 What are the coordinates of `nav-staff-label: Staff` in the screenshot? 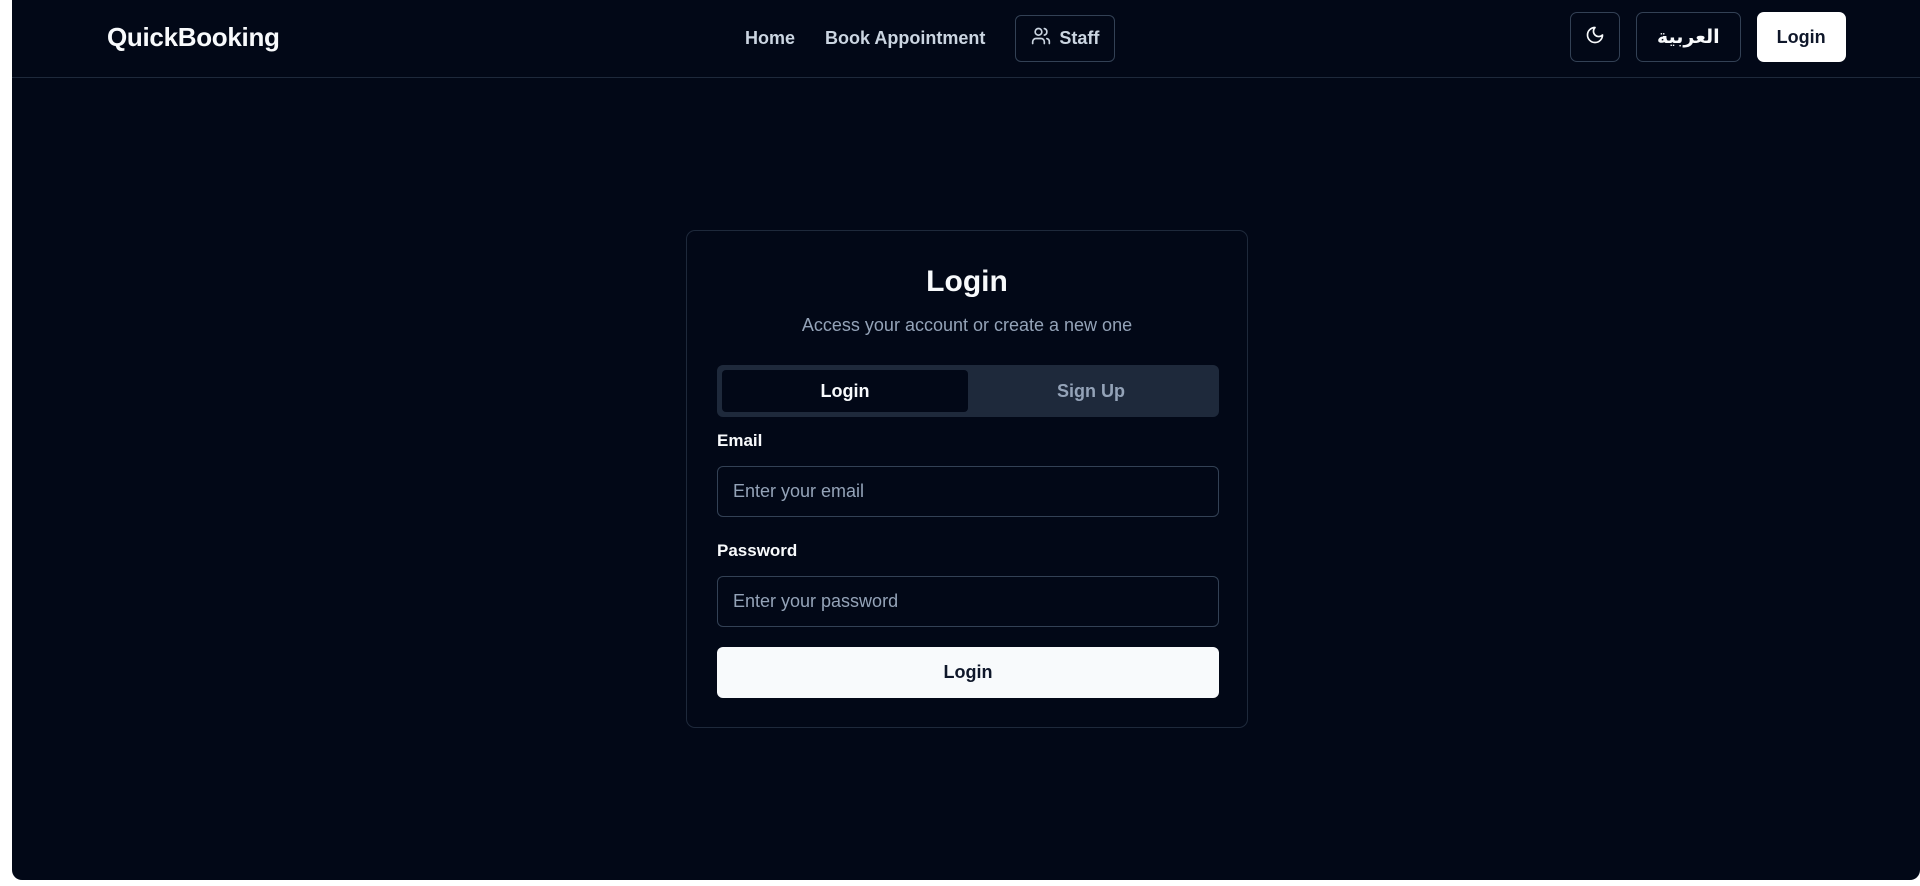 It's located at (1079, 38).